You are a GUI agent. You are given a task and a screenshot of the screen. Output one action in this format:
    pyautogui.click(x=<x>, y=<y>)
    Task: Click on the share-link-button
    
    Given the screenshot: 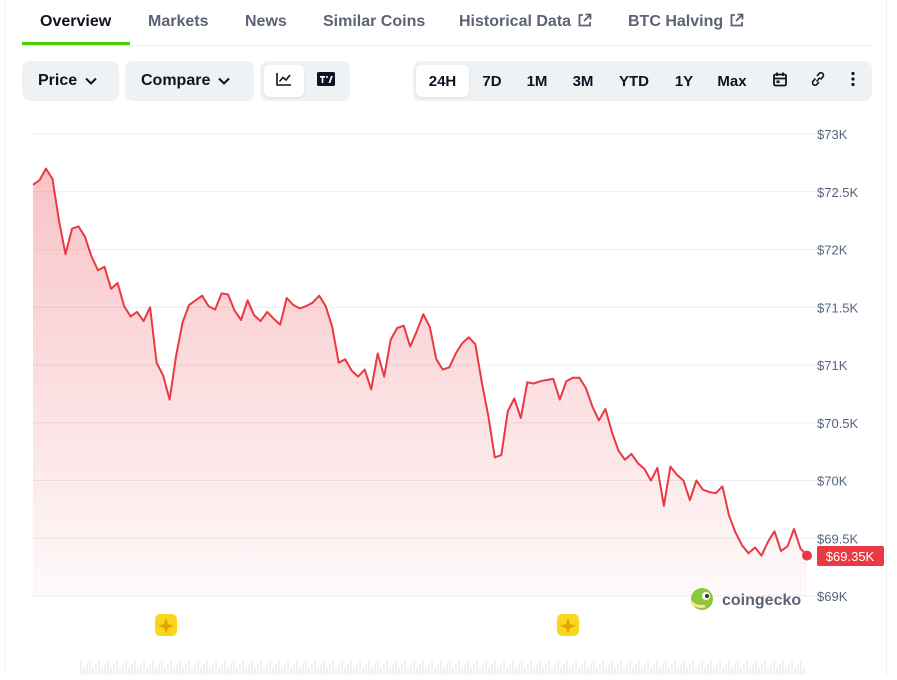 What is the action you would take?
    pyautogui.click(x=818, y=81)
    